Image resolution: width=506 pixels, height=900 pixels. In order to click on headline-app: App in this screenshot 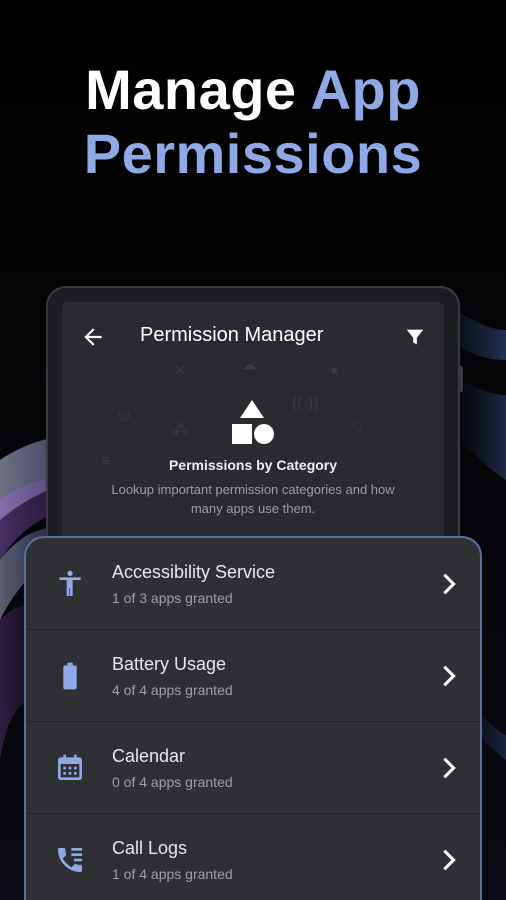, I will do `click(365, 89)`.